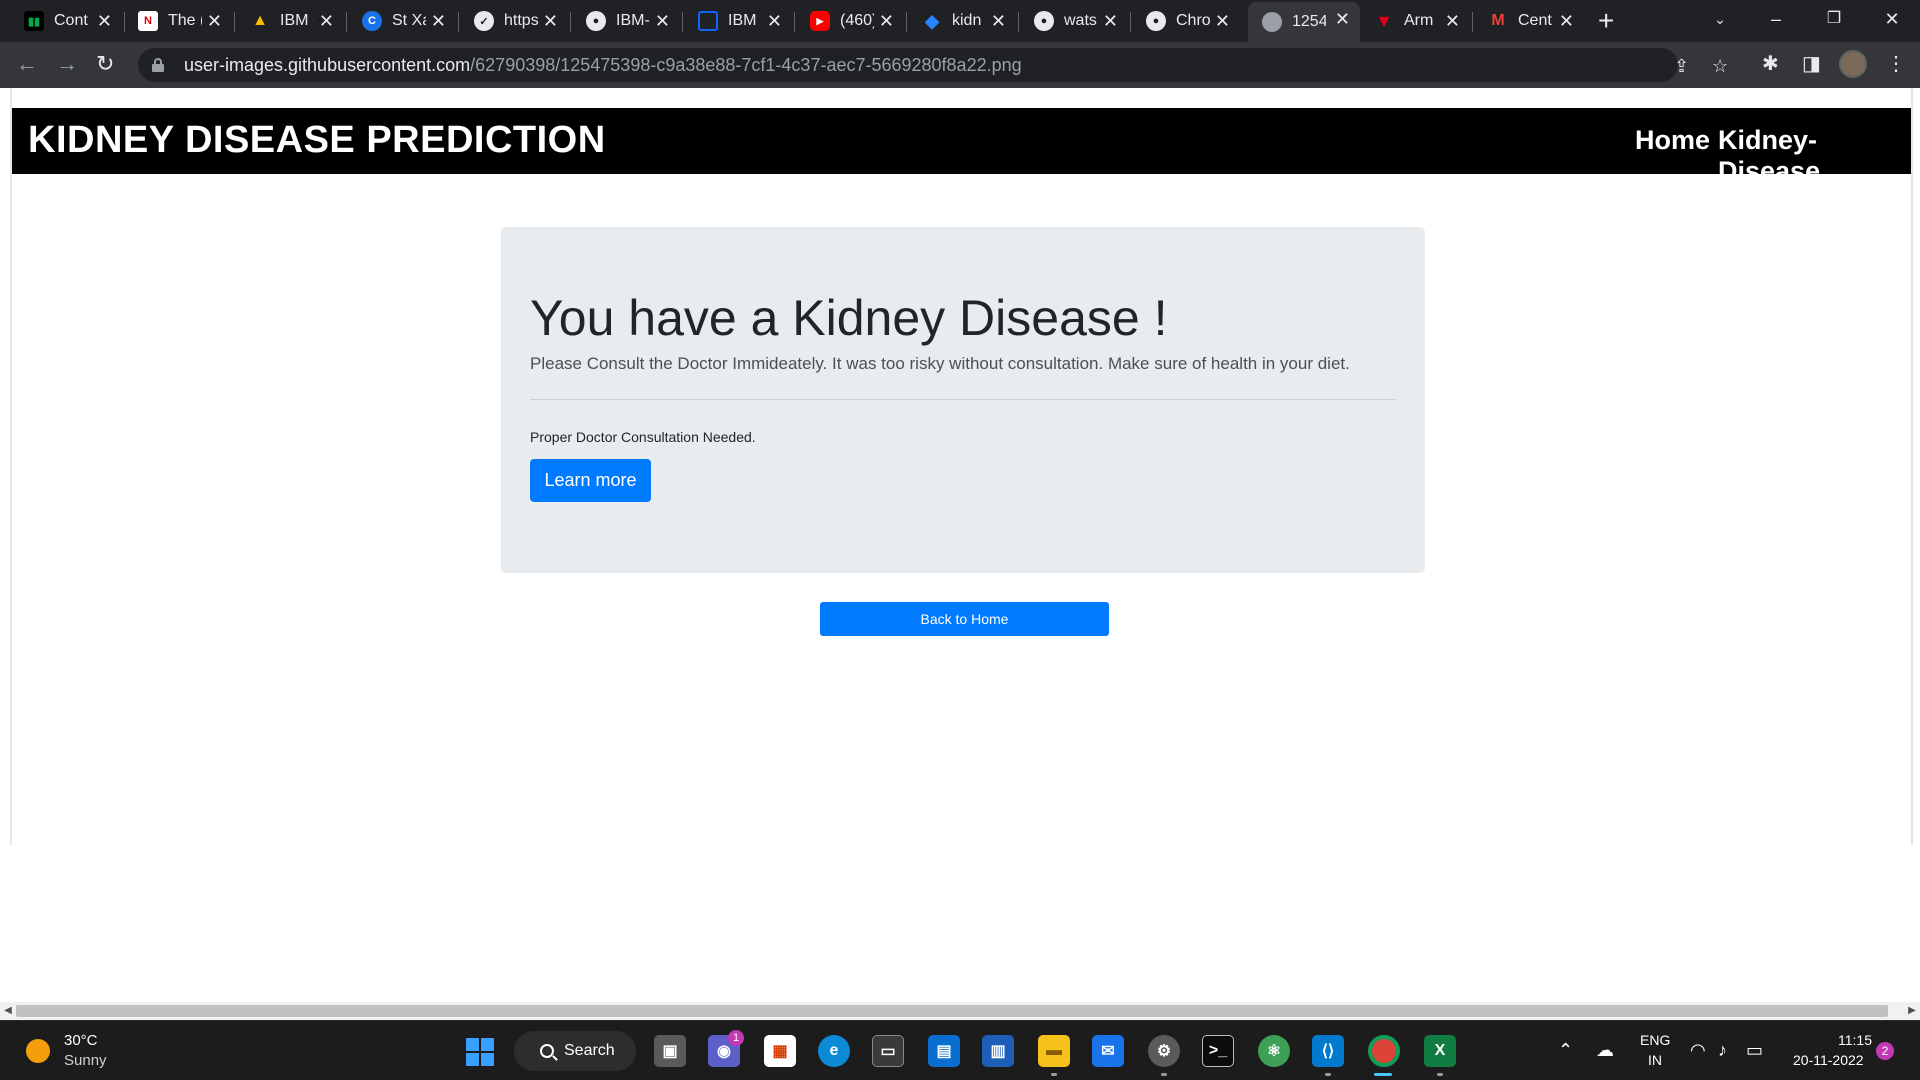  I want to click on forward-arrow-icon: →, so click(67, 64).